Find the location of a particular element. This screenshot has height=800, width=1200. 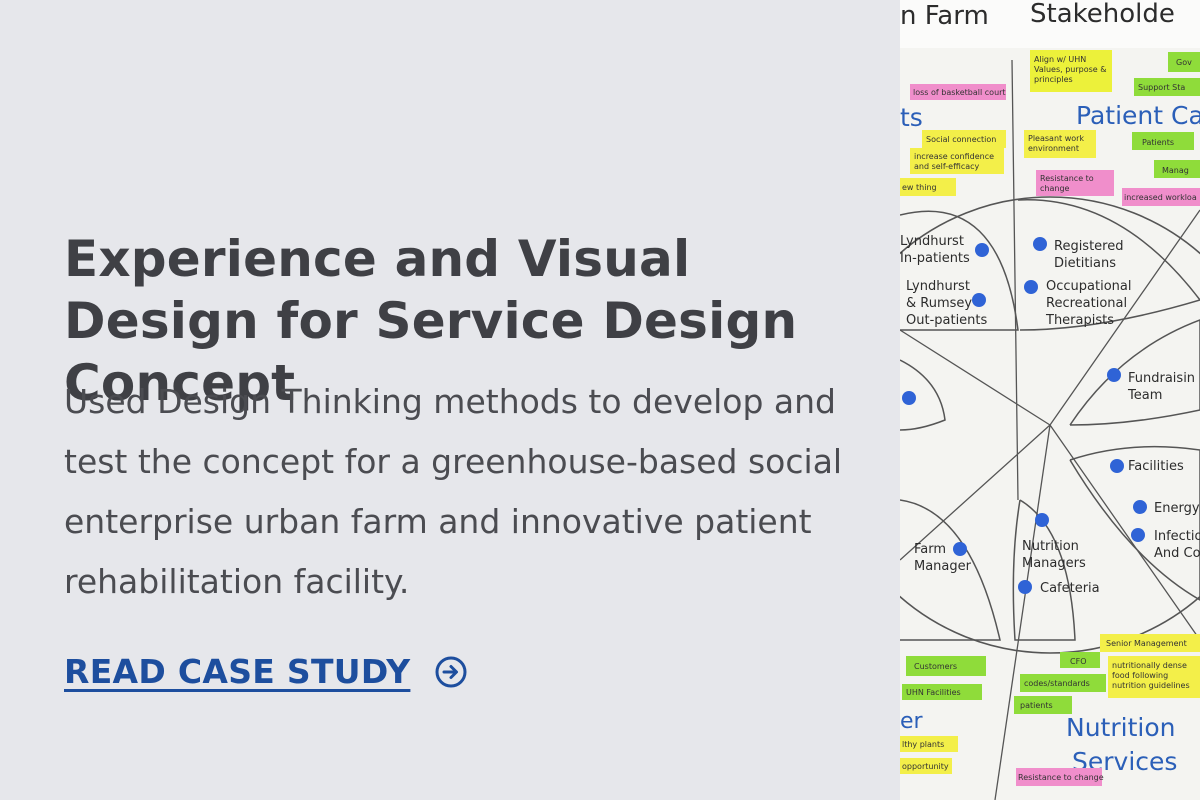

note-plants: lthy plants is located at coordinates (923, 744).